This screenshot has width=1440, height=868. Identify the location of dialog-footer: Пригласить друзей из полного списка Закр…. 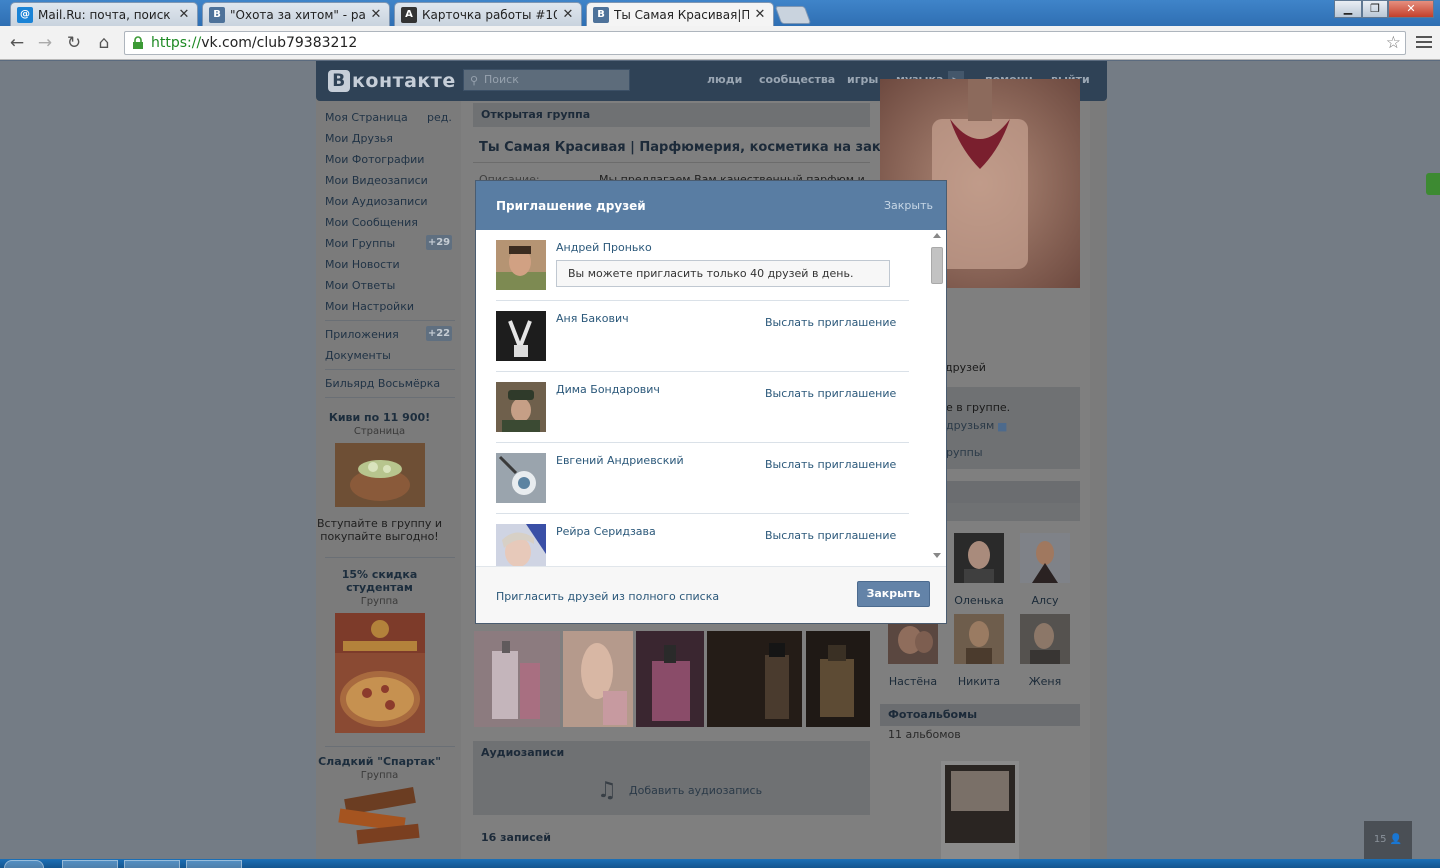
(711, 594).